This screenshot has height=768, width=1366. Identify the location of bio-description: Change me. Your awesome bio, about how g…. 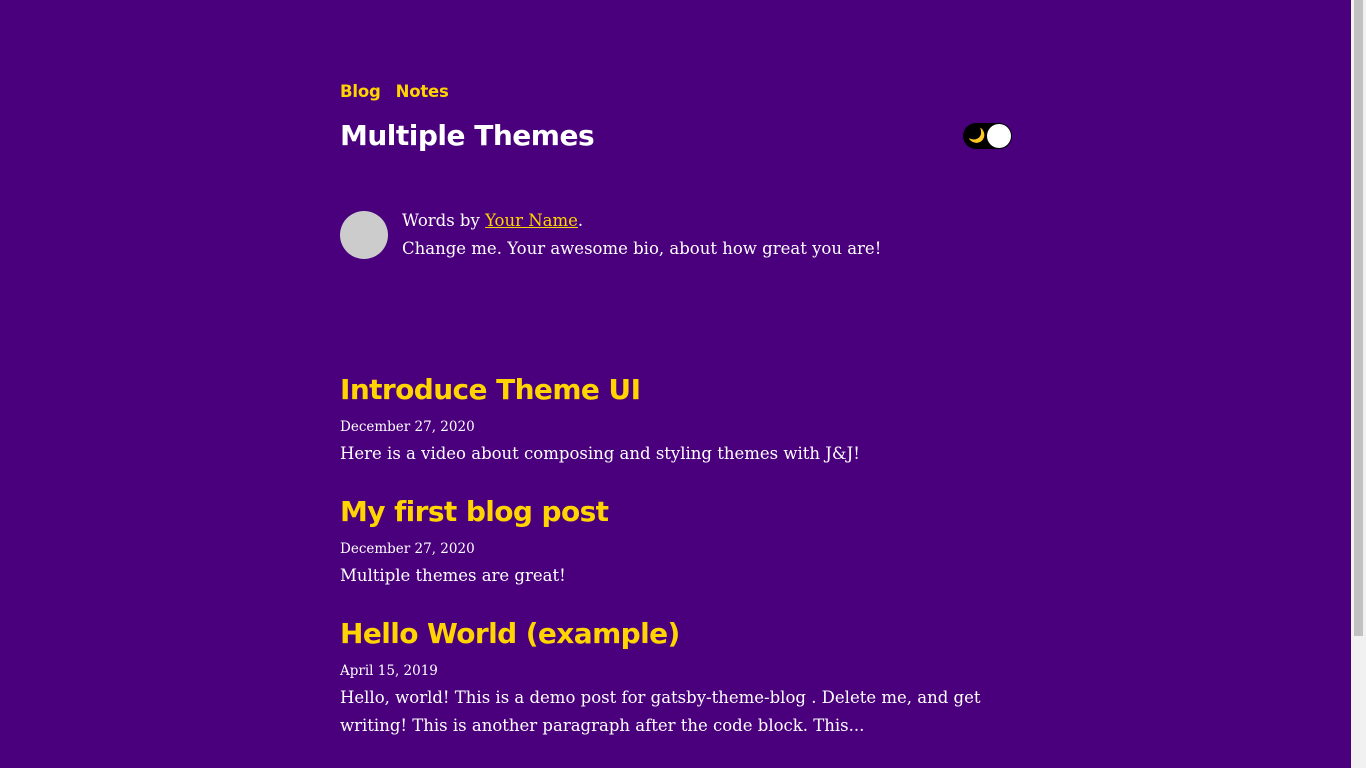
(642, 248).